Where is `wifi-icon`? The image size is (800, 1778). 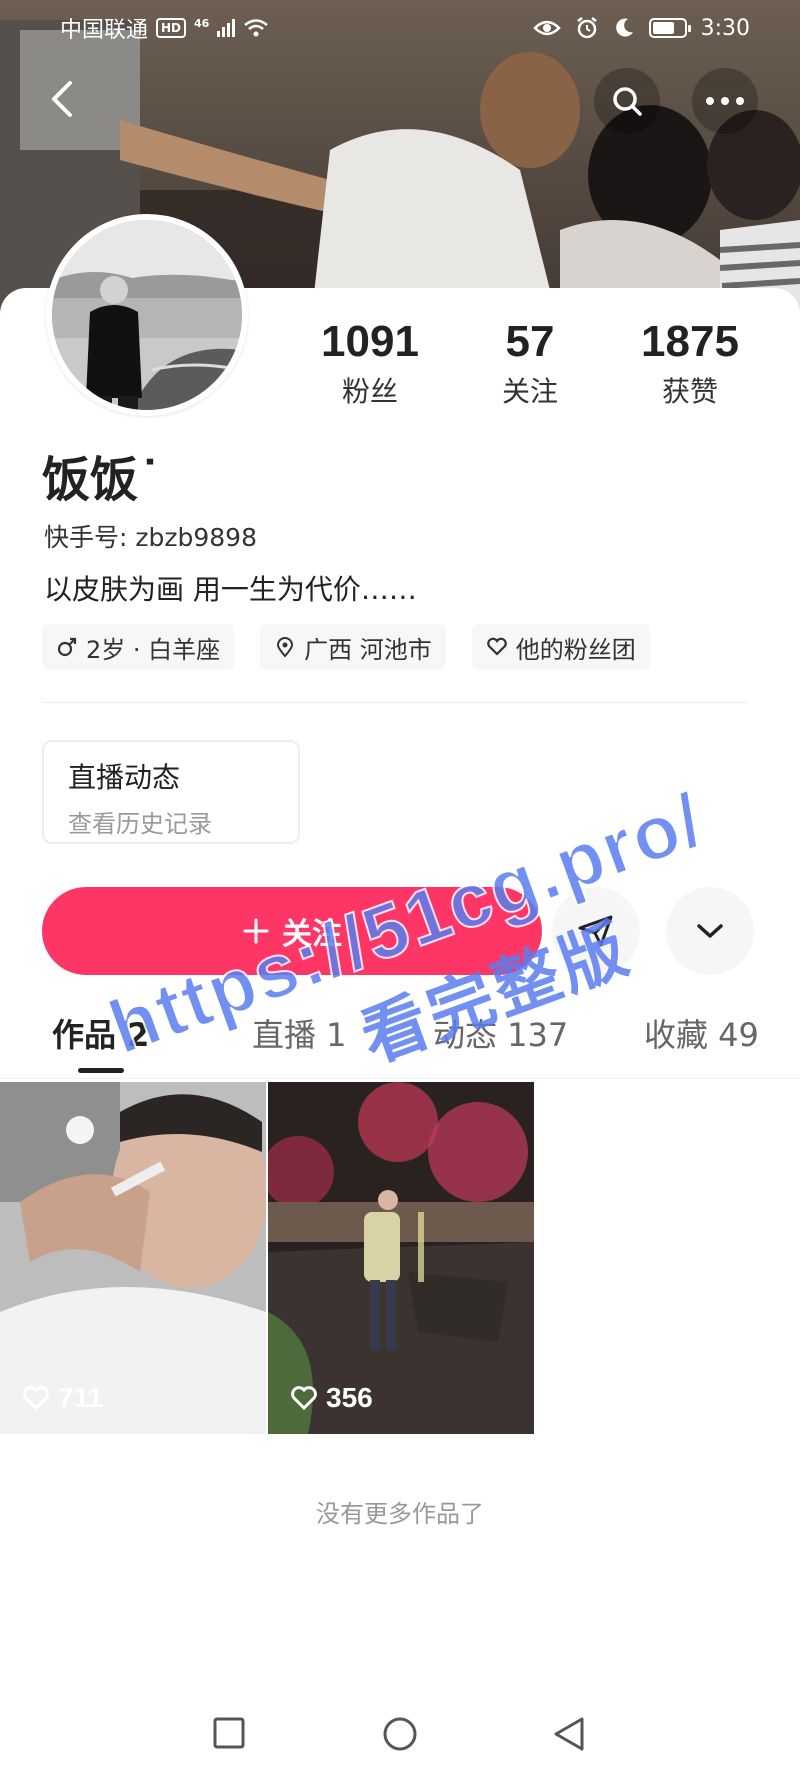 wifi-icon is located at coordinates (256, 28).